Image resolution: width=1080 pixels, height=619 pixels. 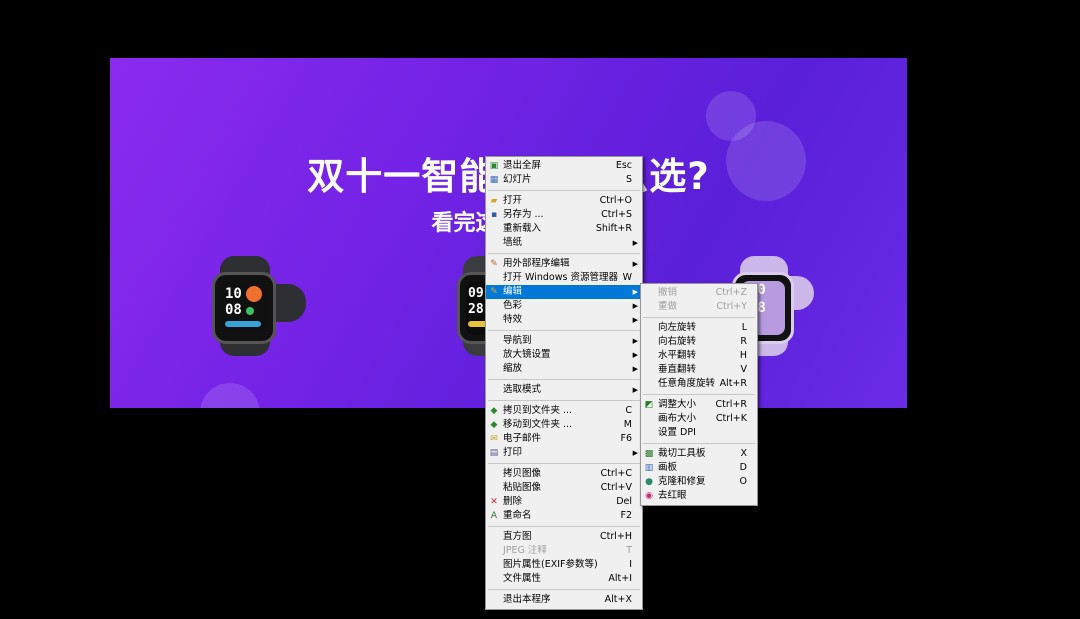 I want to click on decor-circle, so click(x=230, y=395).